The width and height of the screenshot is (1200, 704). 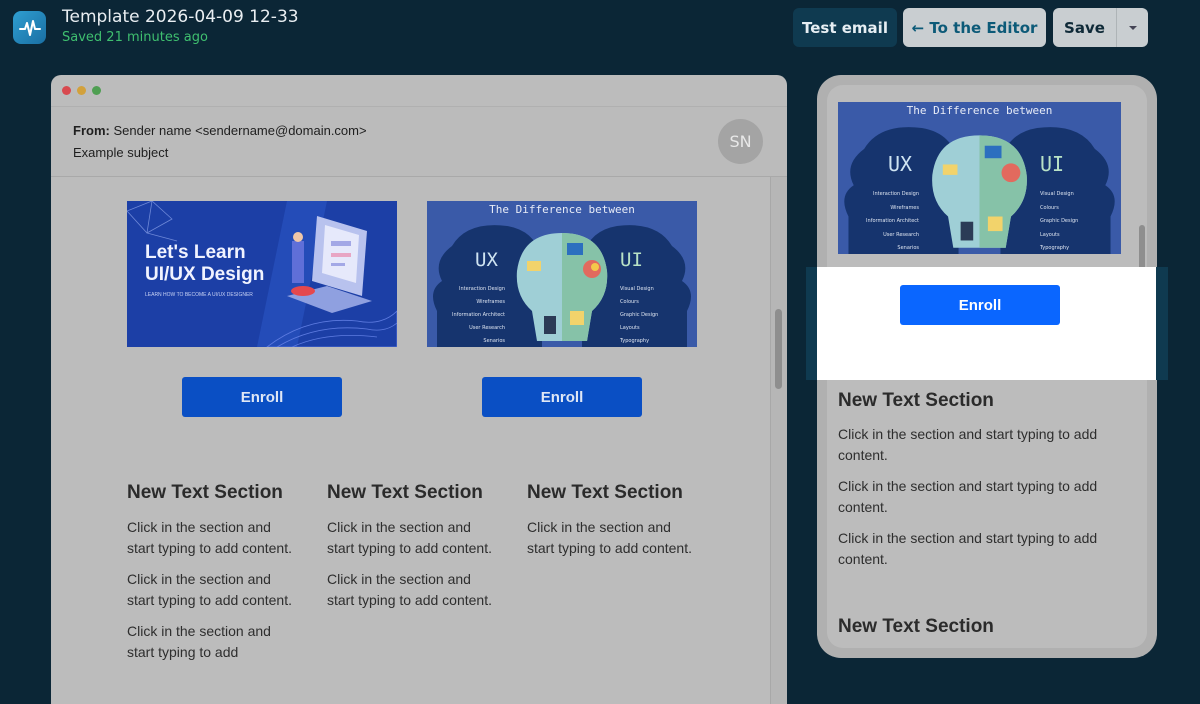 I want to click on desktop-scrollbar, so click(x=778, y=440).